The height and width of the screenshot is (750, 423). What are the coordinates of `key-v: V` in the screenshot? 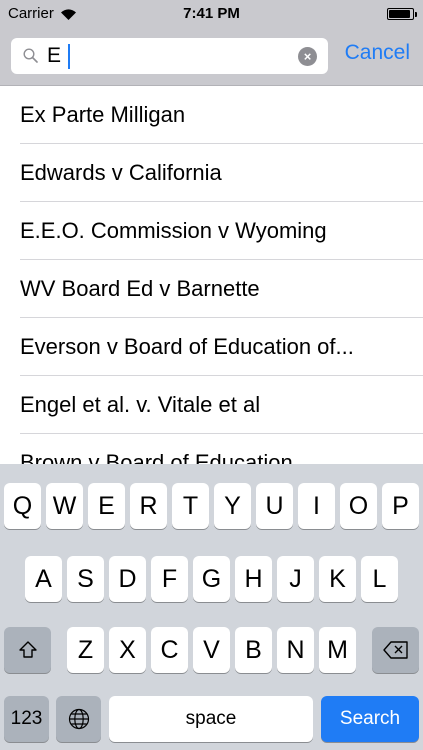 It's located at (211, 650).